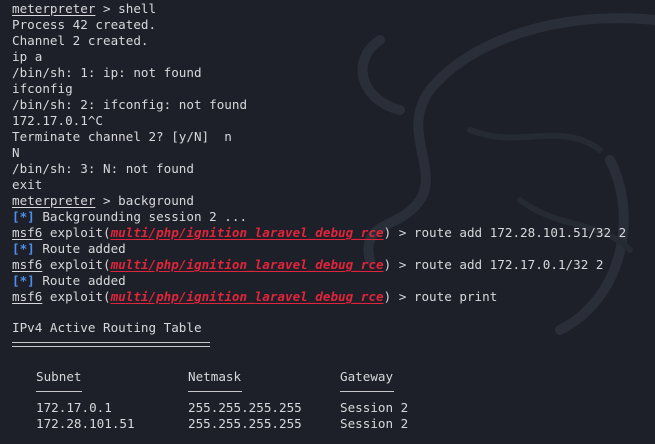  I want to click on command-text: ) > route print, so click(440, 296).